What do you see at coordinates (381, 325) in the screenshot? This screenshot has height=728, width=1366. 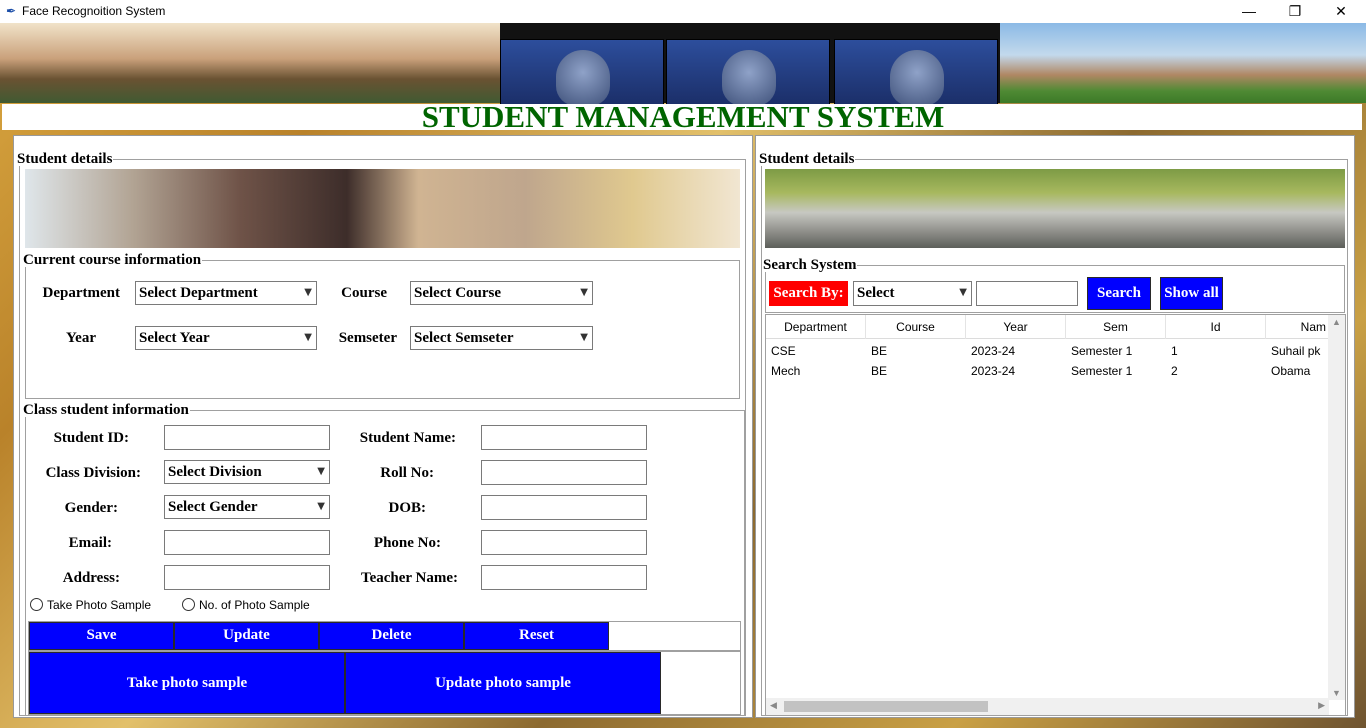 I see `course-info-frame: Current course information` at bounding box center [381, 325].